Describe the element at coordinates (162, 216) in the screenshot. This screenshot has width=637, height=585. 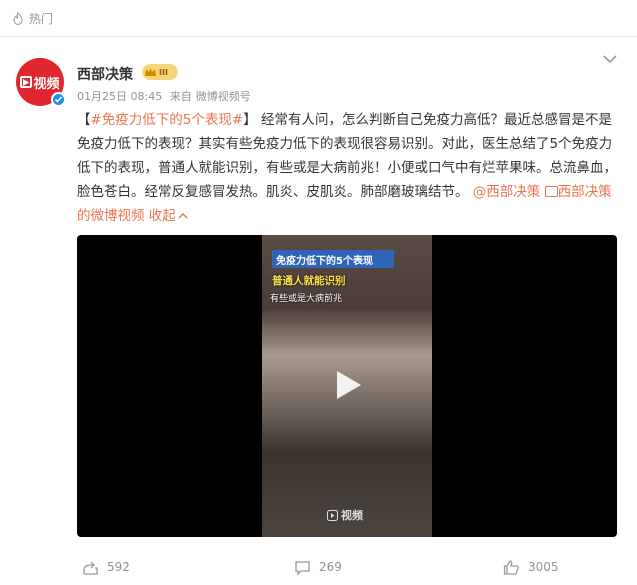
I see `collapse-label: 收起` at that location.